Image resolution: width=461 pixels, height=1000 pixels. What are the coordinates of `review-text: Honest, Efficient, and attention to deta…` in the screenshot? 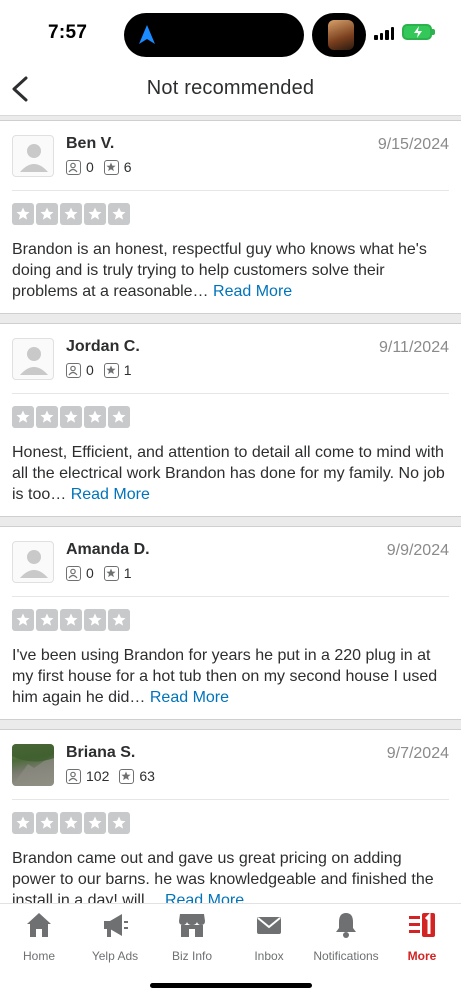 It's located at (229, 473).